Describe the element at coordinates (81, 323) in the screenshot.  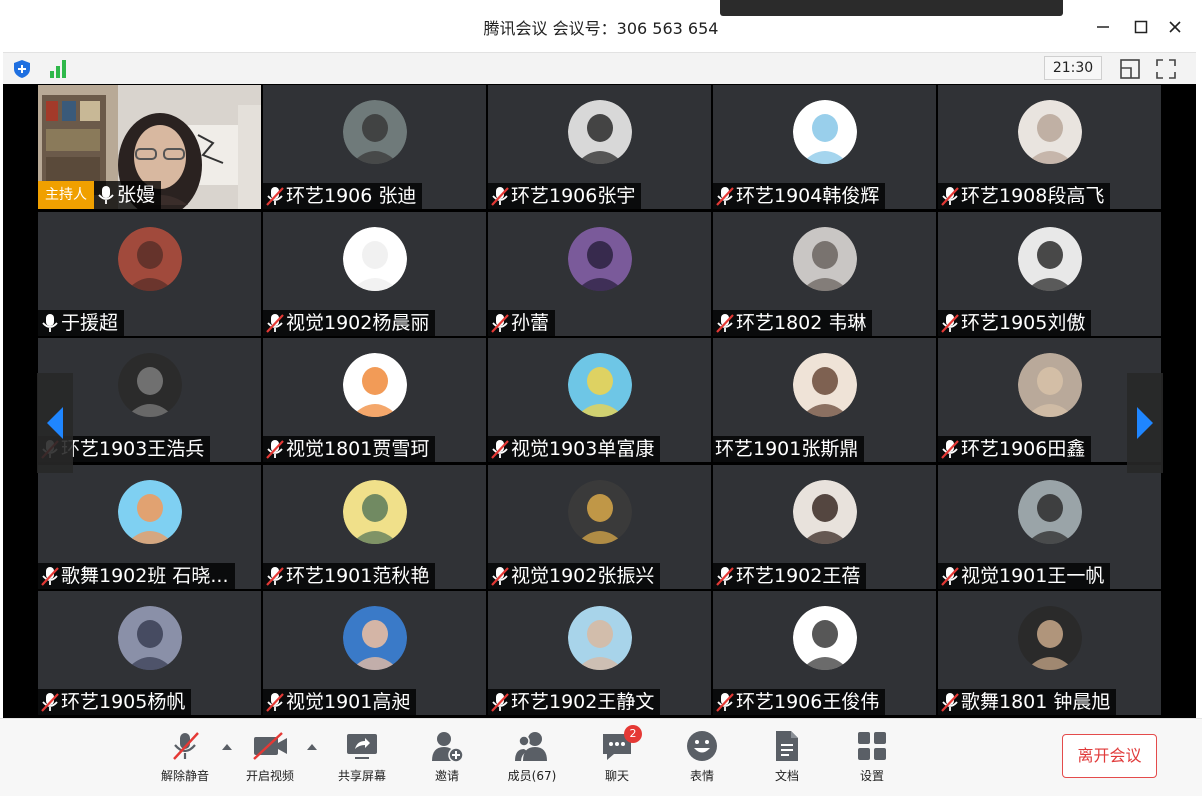
I see `participant-name-plate: 于援超` at that location.